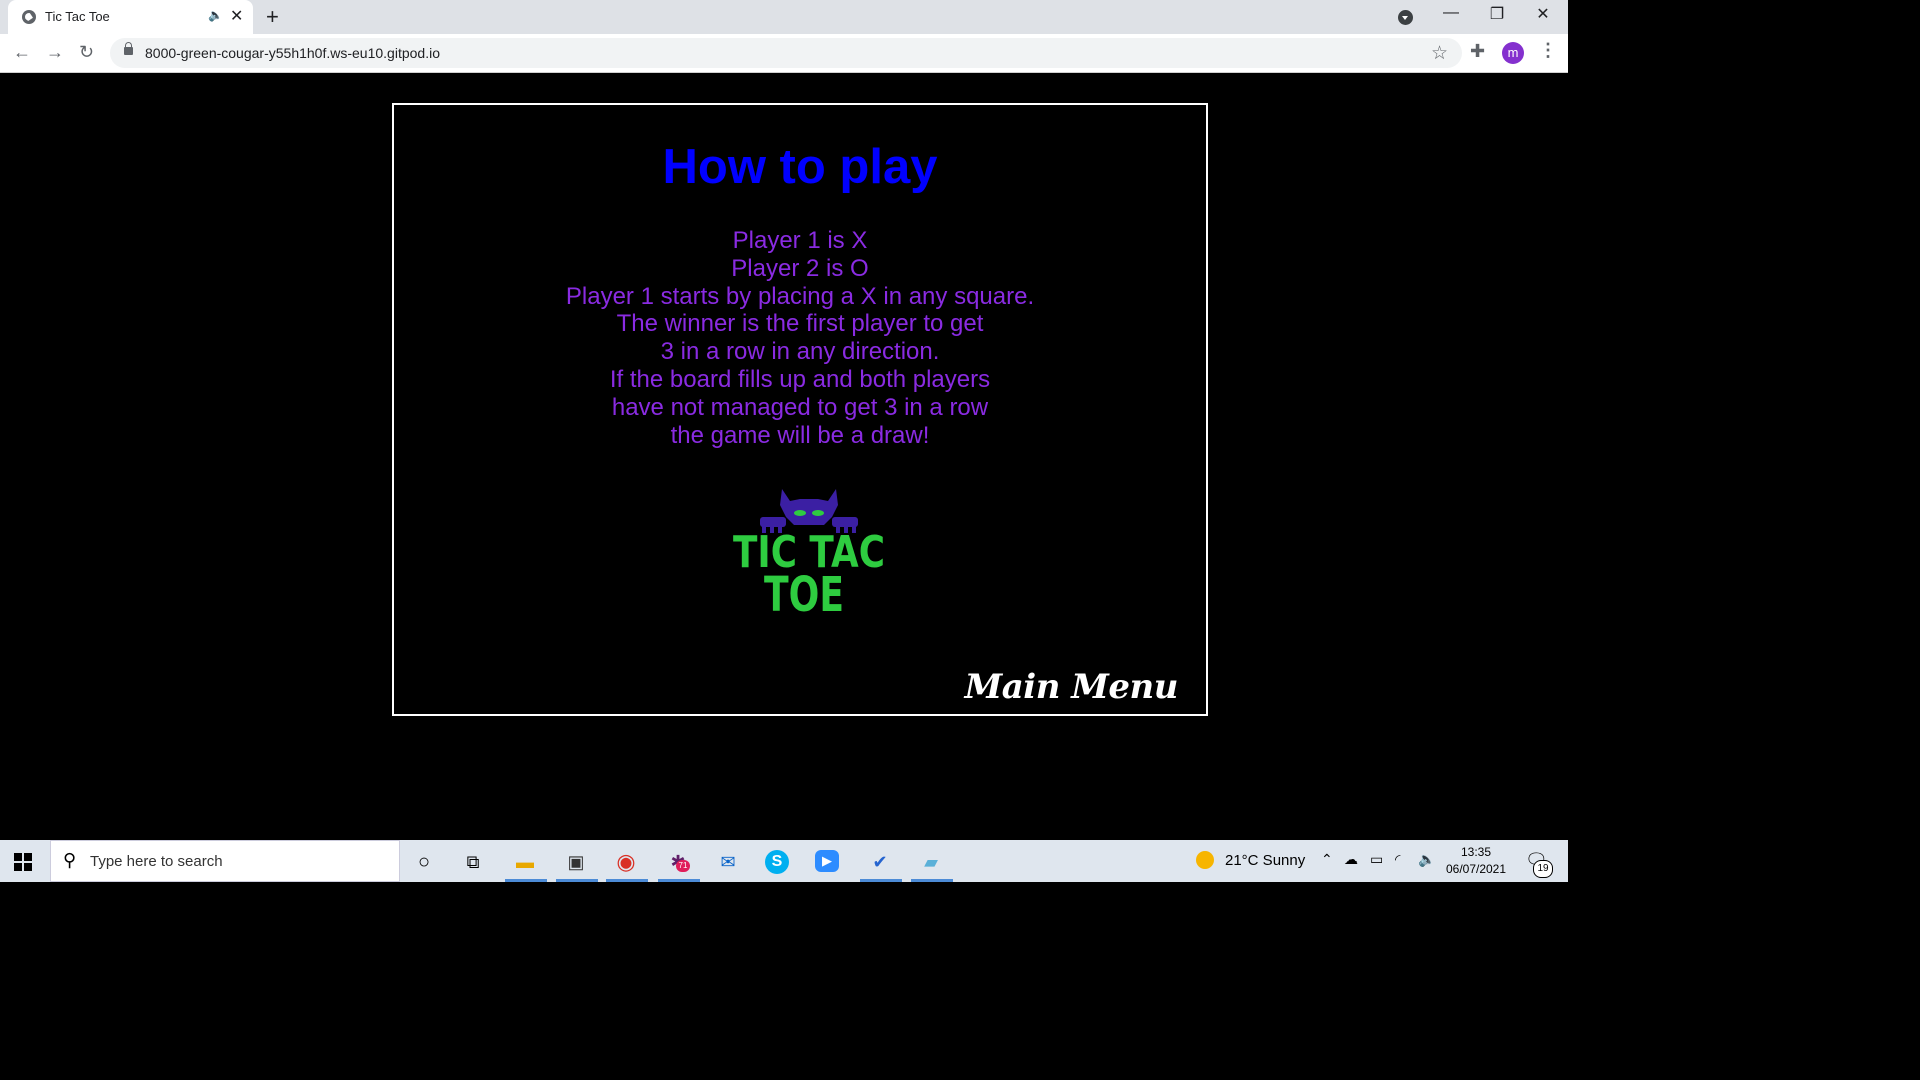  What do you see at coordinates (809, 552) in the screenshot?
I see `tic-tac-toe-logo: TIC TAC TOE` at bounding box center [809, 552].